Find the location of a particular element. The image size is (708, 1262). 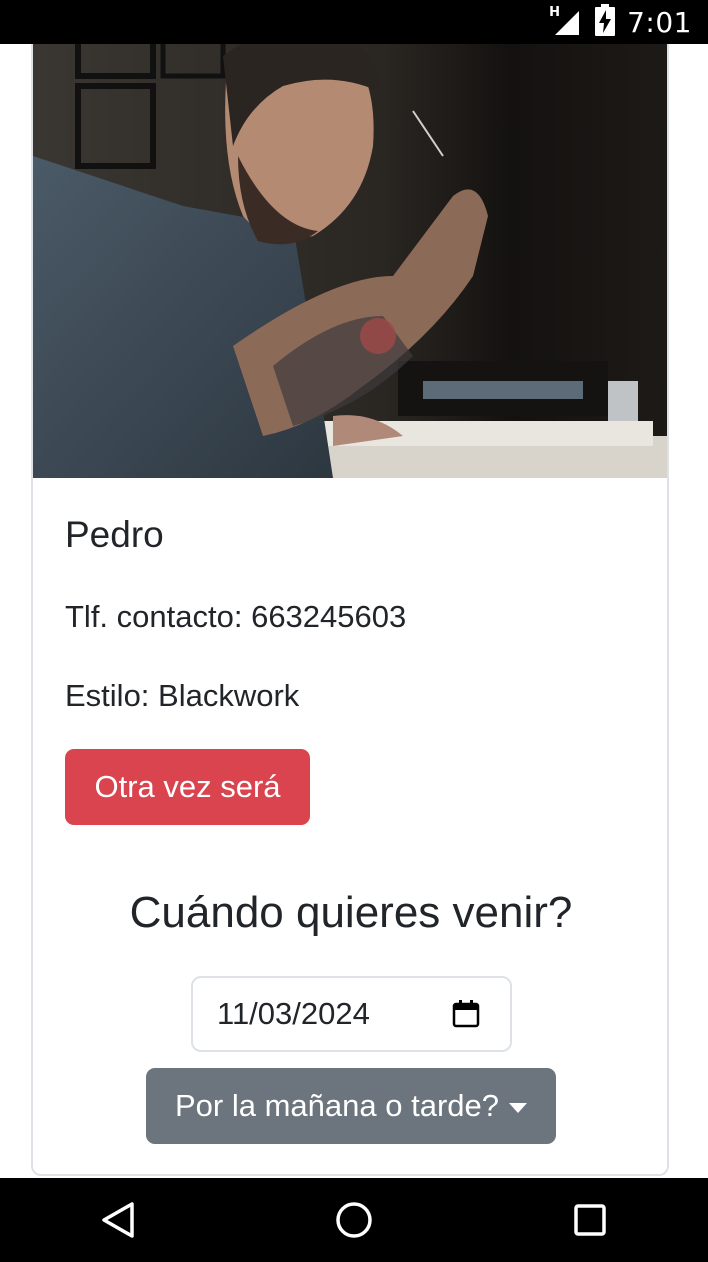

clock: 7:01 is located at coordinates (659, 22).